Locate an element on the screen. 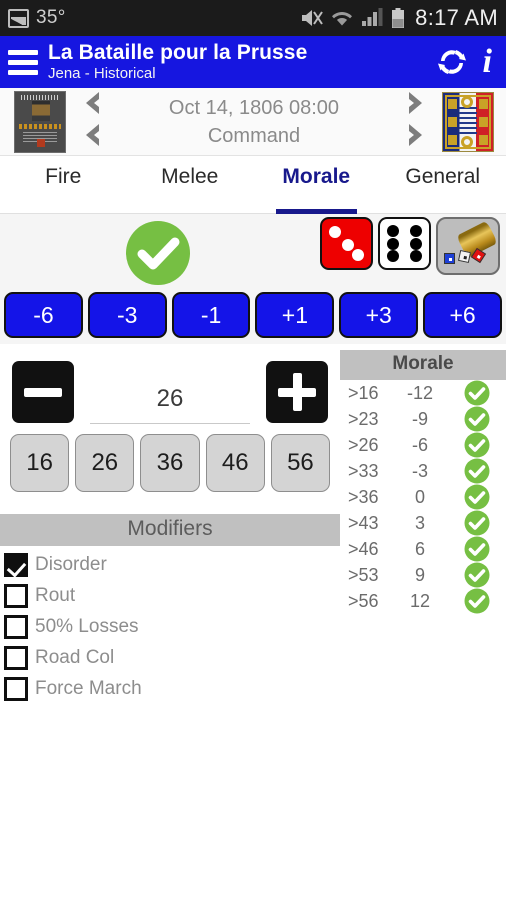  morale-modifier: -6 is located at coordinates (419, 444).